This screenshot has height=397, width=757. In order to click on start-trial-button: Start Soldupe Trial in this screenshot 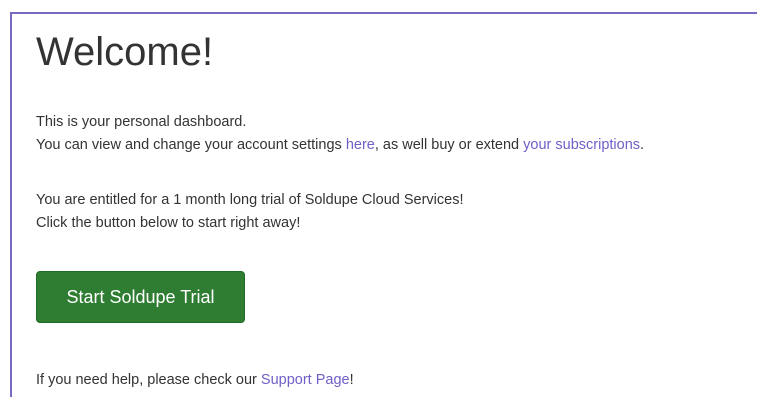, I will do `click(140, 297)`.